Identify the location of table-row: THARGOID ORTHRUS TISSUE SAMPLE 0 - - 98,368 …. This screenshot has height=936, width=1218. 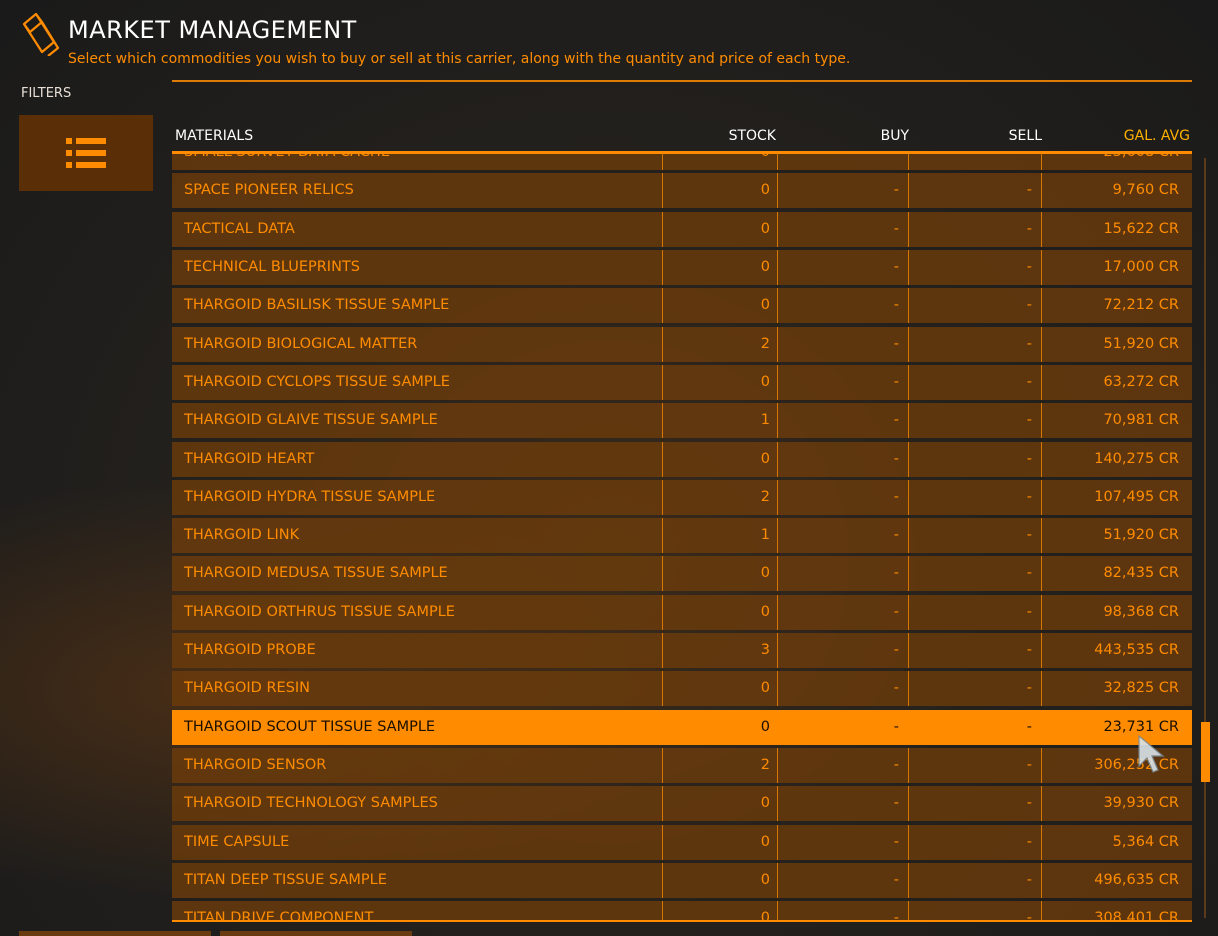
(682, 612).